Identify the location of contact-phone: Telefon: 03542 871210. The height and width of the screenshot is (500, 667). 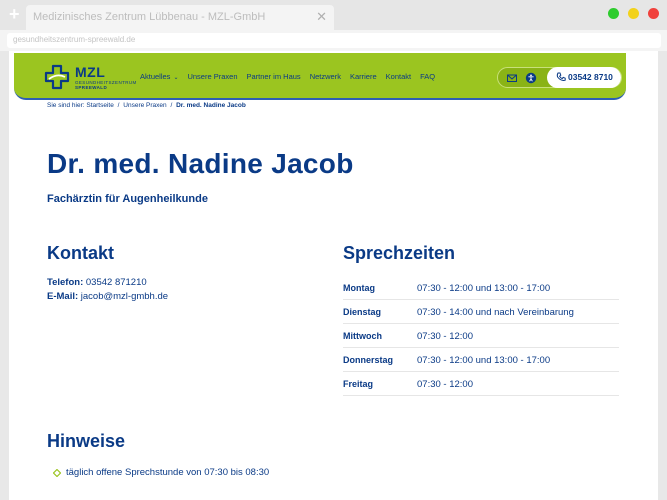
(97, 282).